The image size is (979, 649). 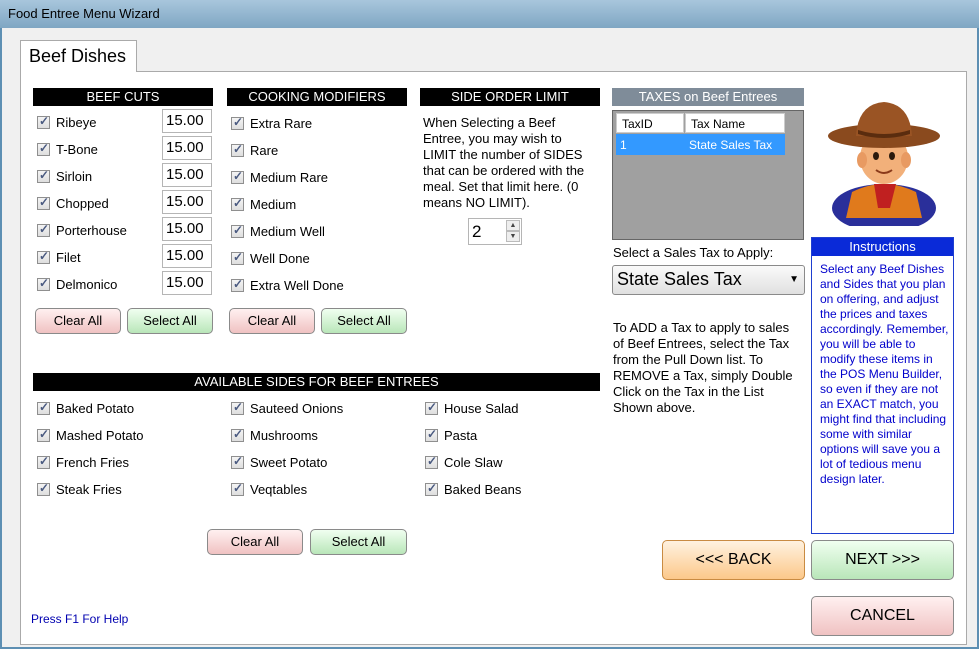 I want to click on side-item: Cole Slaw, so click(x=464, y=462).